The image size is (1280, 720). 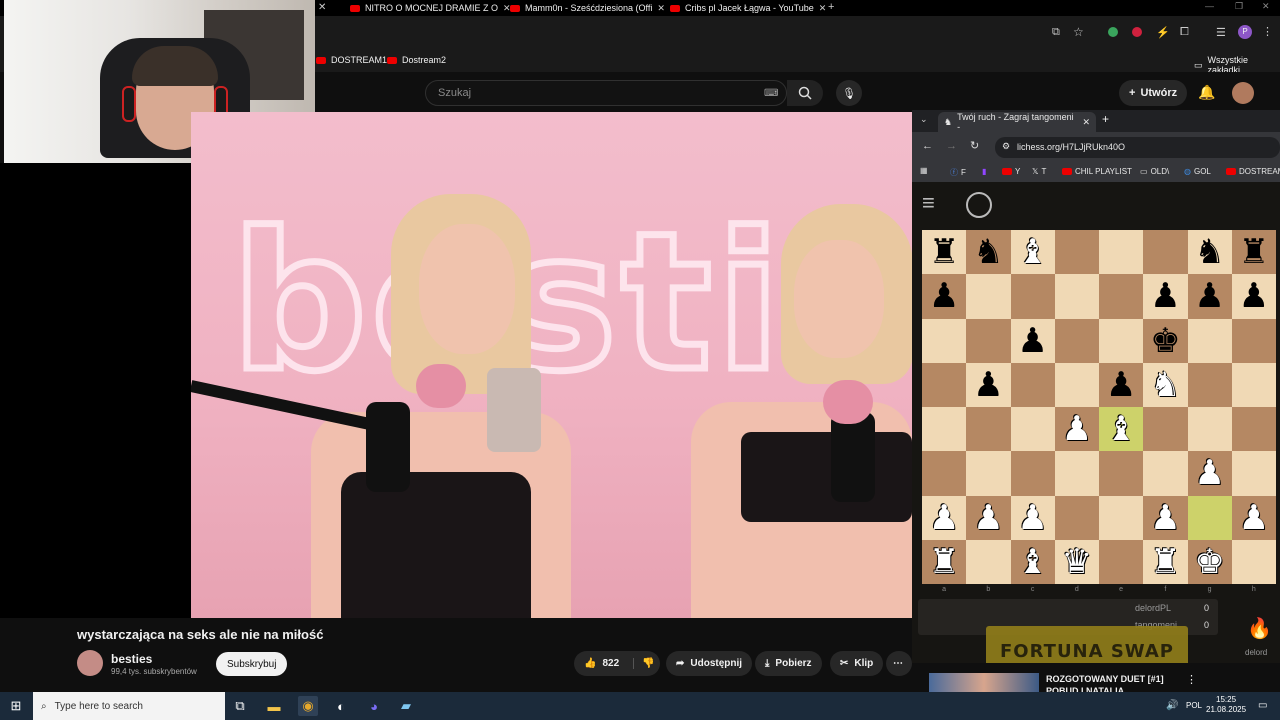 I want to click on app-icon: ▰, so click(x=406, y=706).